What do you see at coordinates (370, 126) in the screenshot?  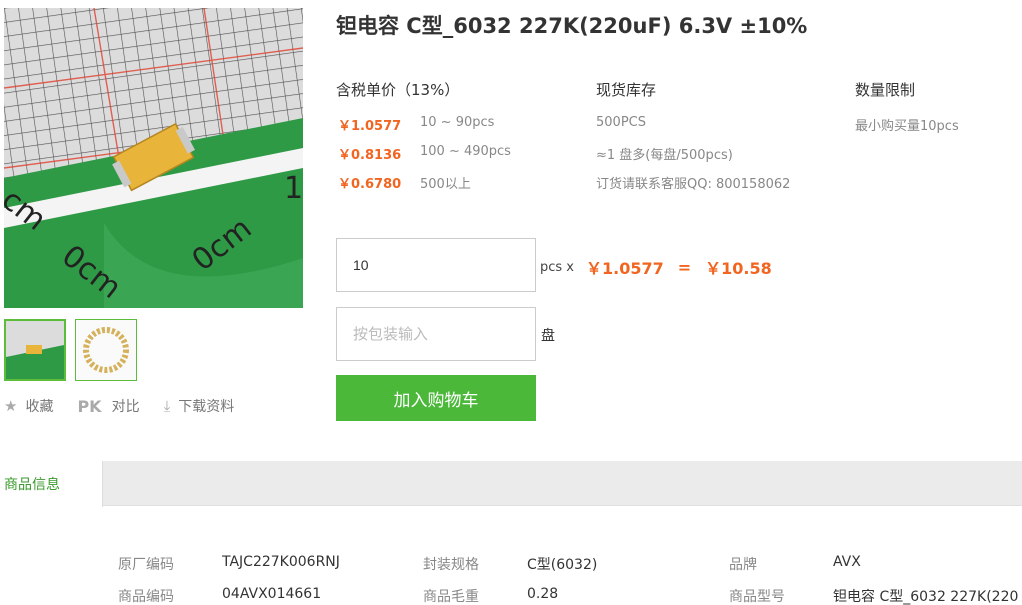 I see `tier-price: ￥1.0577` at bounding box center [370, 126].